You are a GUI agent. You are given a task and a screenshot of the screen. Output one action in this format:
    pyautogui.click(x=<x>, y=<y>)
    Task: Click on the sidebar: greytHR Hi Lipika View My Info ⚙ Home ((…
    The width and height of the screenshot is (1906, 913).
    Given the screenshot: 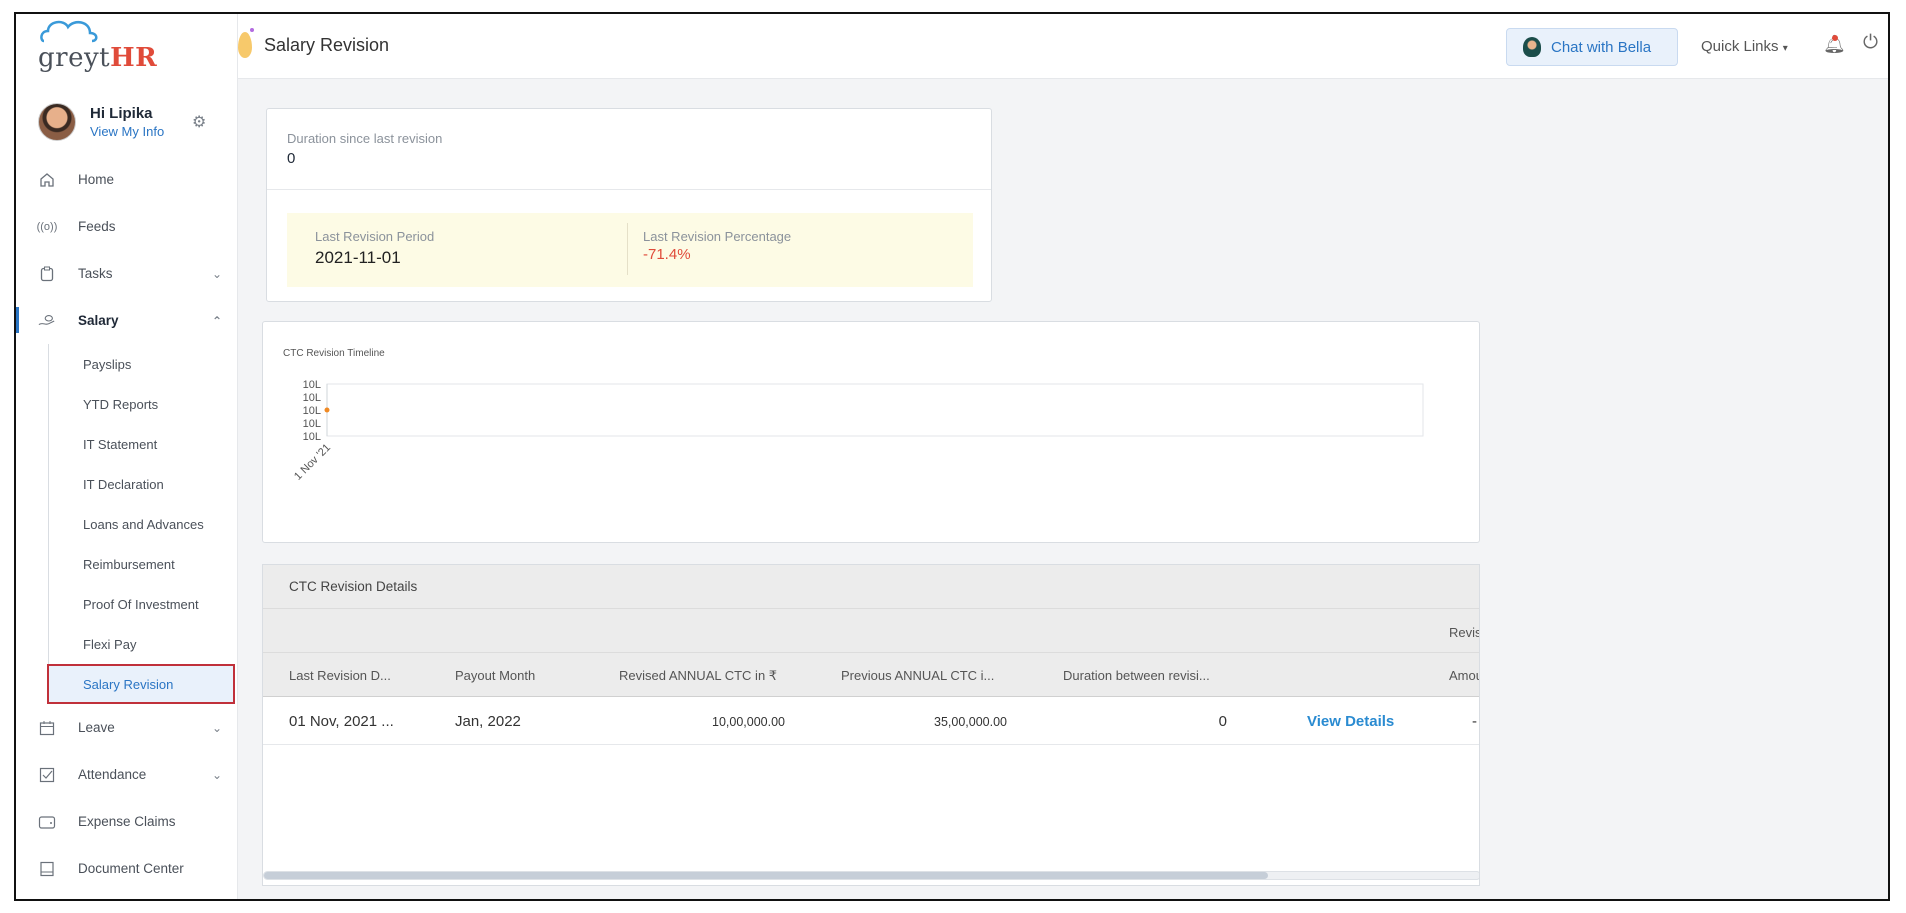 What is the action you would take?
    pyautogui.click(x=127, y=456)
    